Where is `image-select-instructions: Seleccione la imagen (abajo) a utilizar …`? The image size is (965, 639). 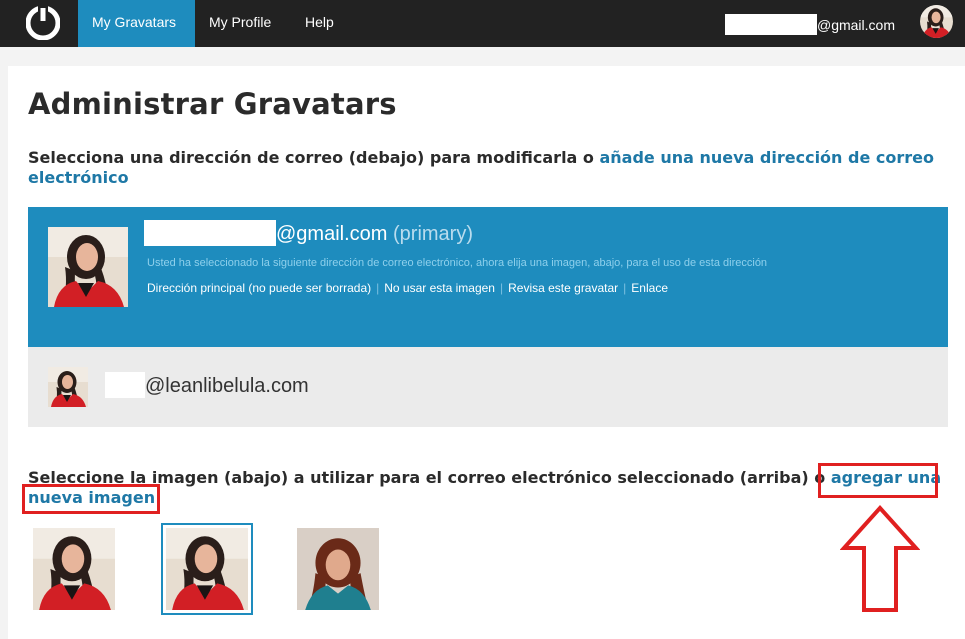
image-select-instructions: Seleccione la imagen (abajo) a utilizar … is located at coordinates (488, 488).